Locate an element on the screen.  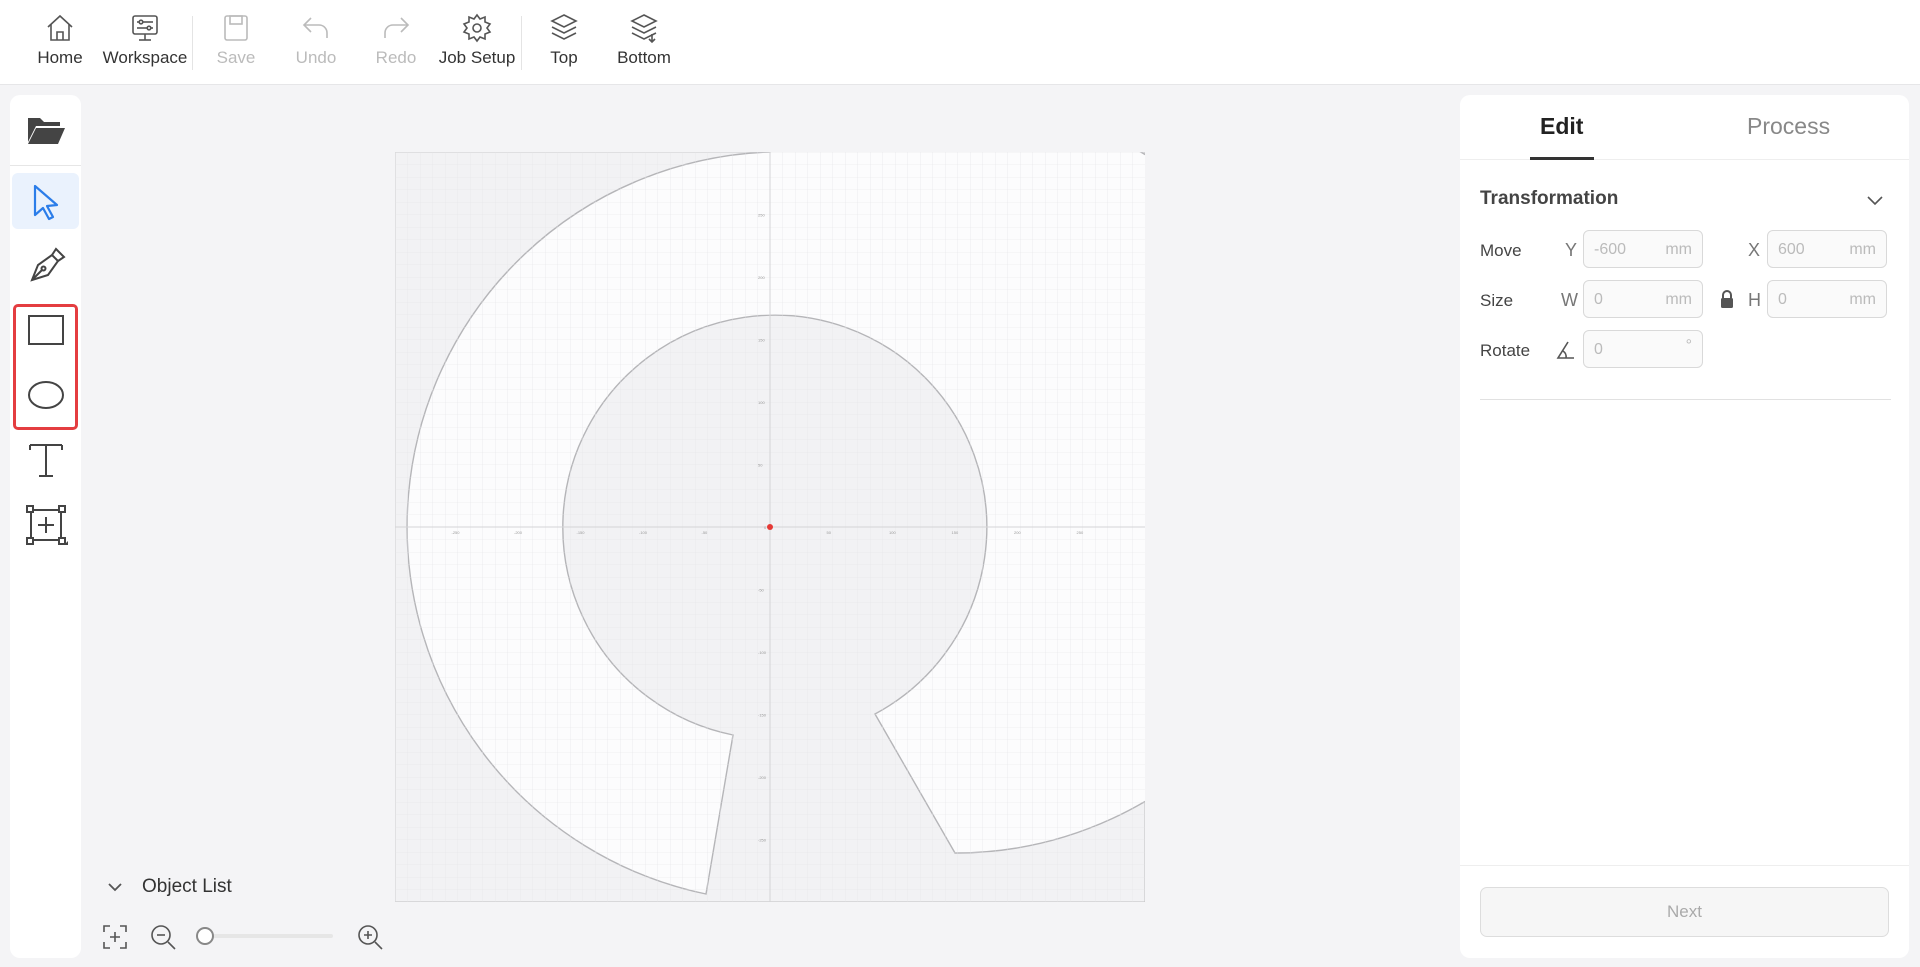
x-axis-label: X is located at coordinates (1754, 250).